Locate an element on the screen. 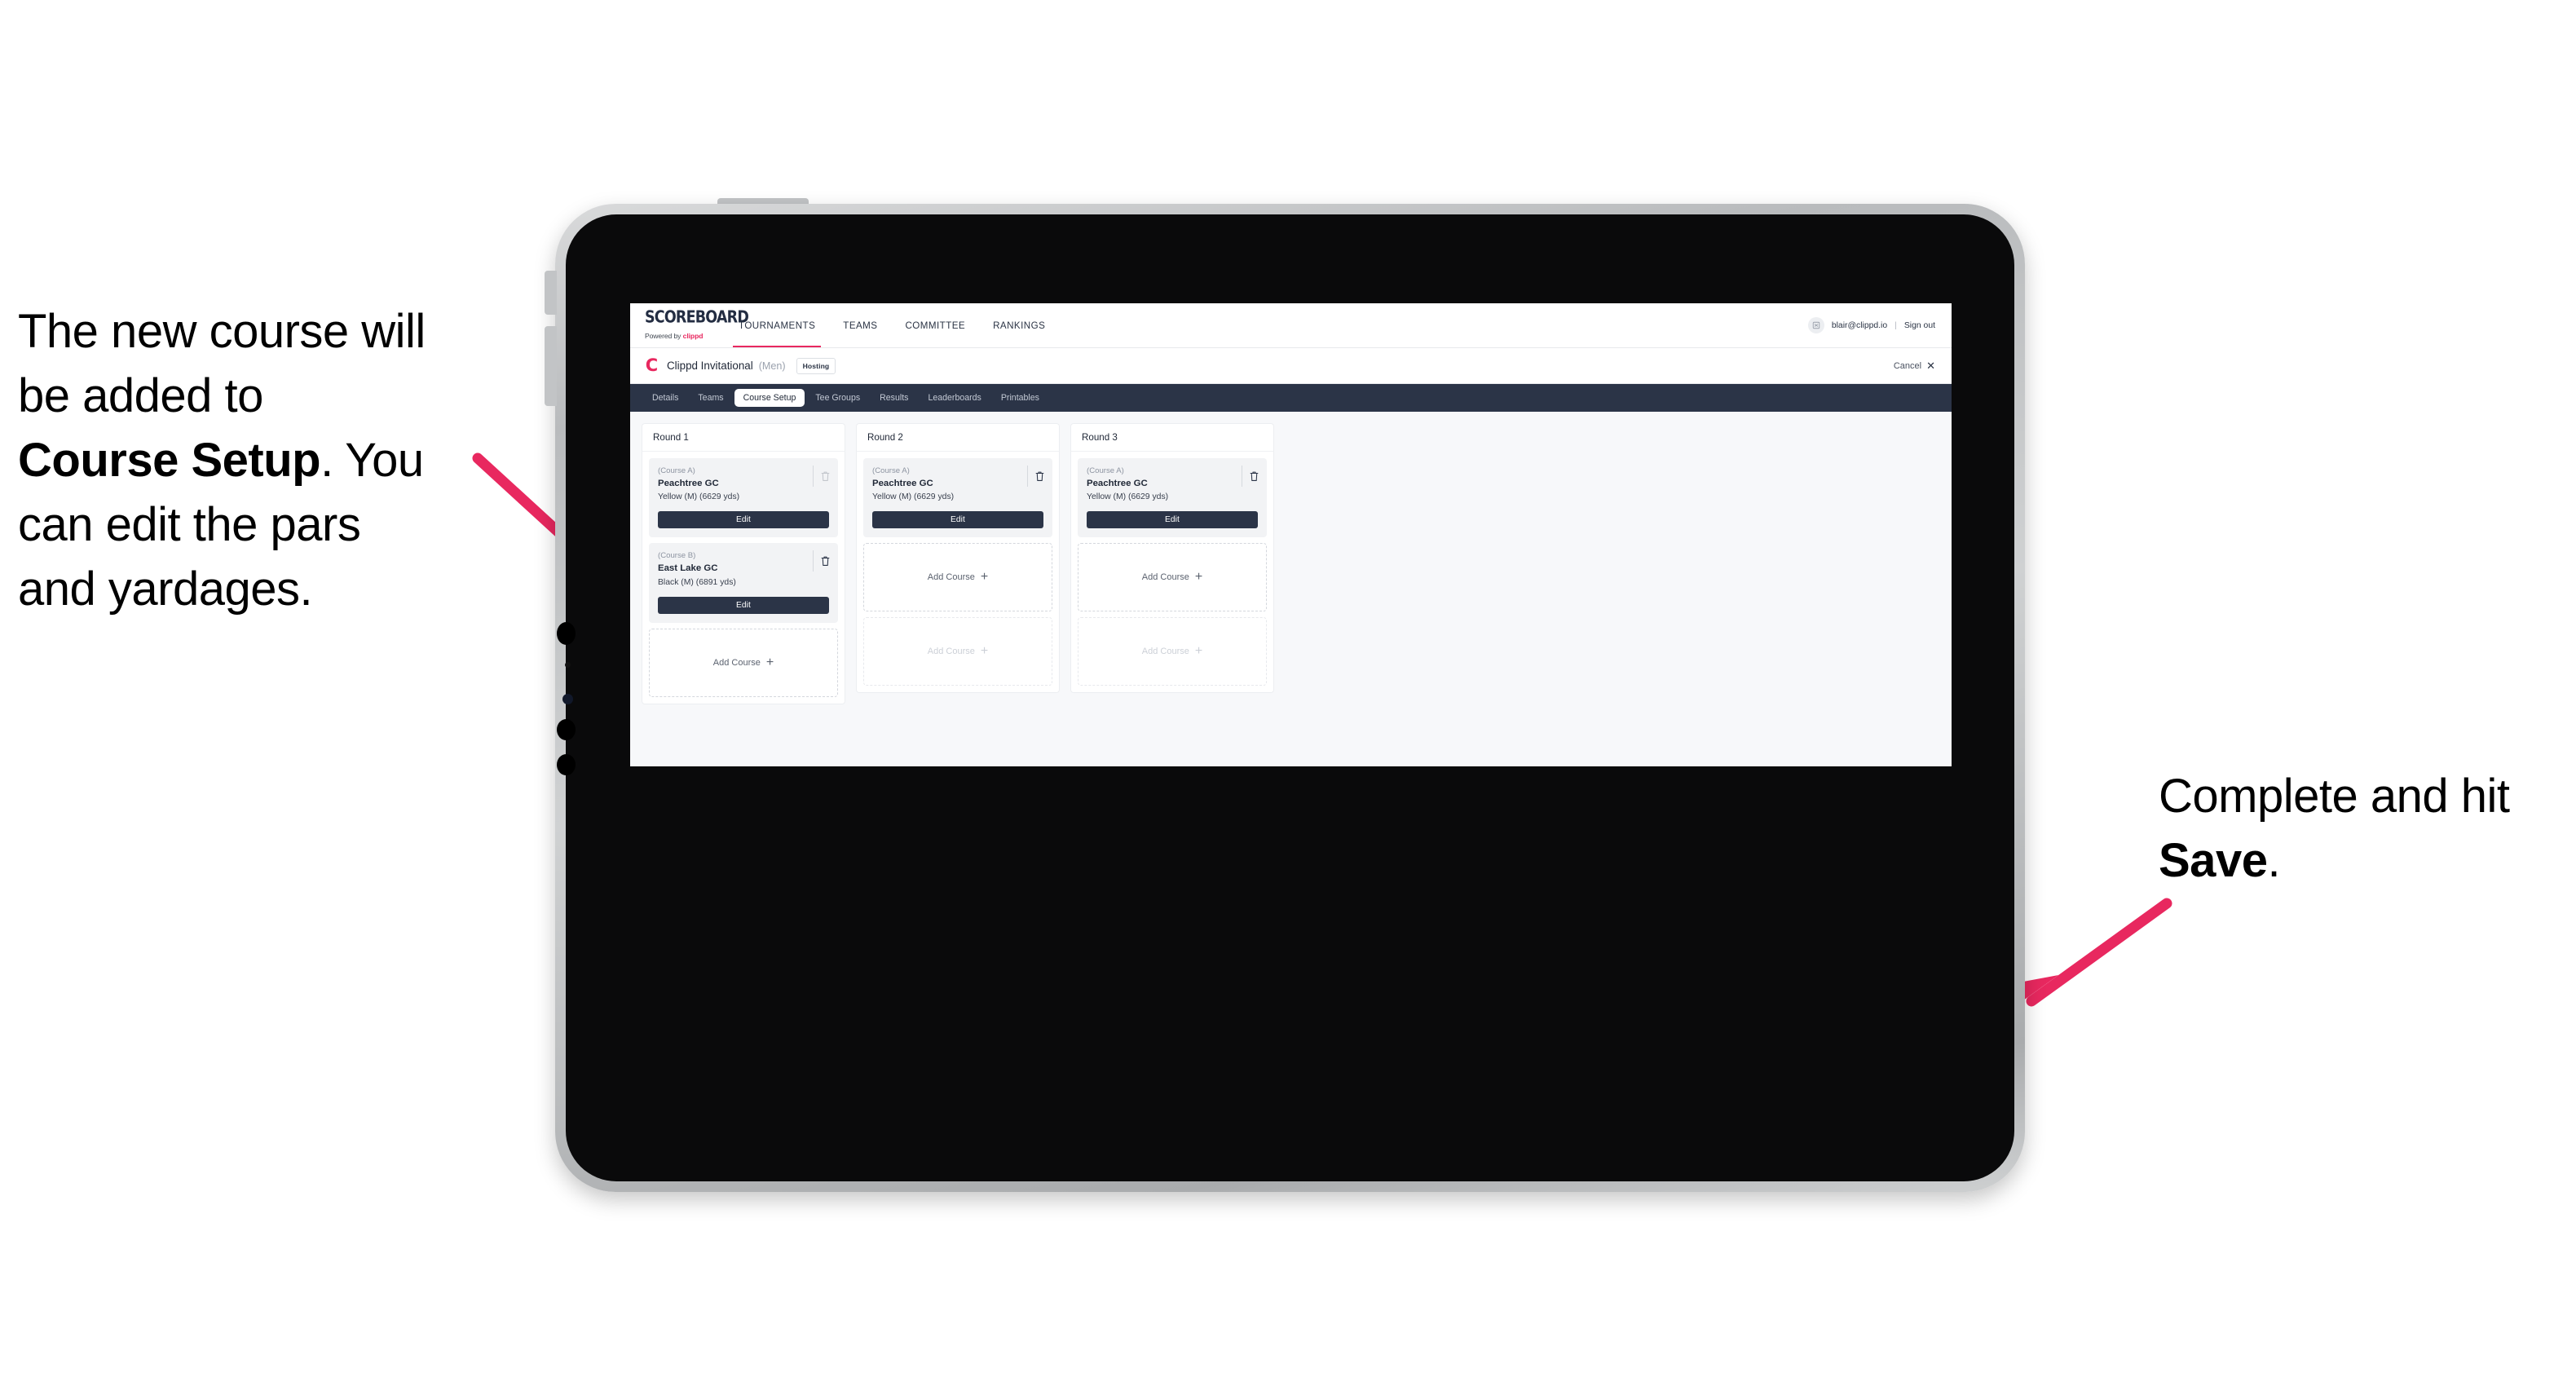 The width and height of the screenshot is (2576, 1386). status-badge: Hosting is located at coordinates (816, 366).